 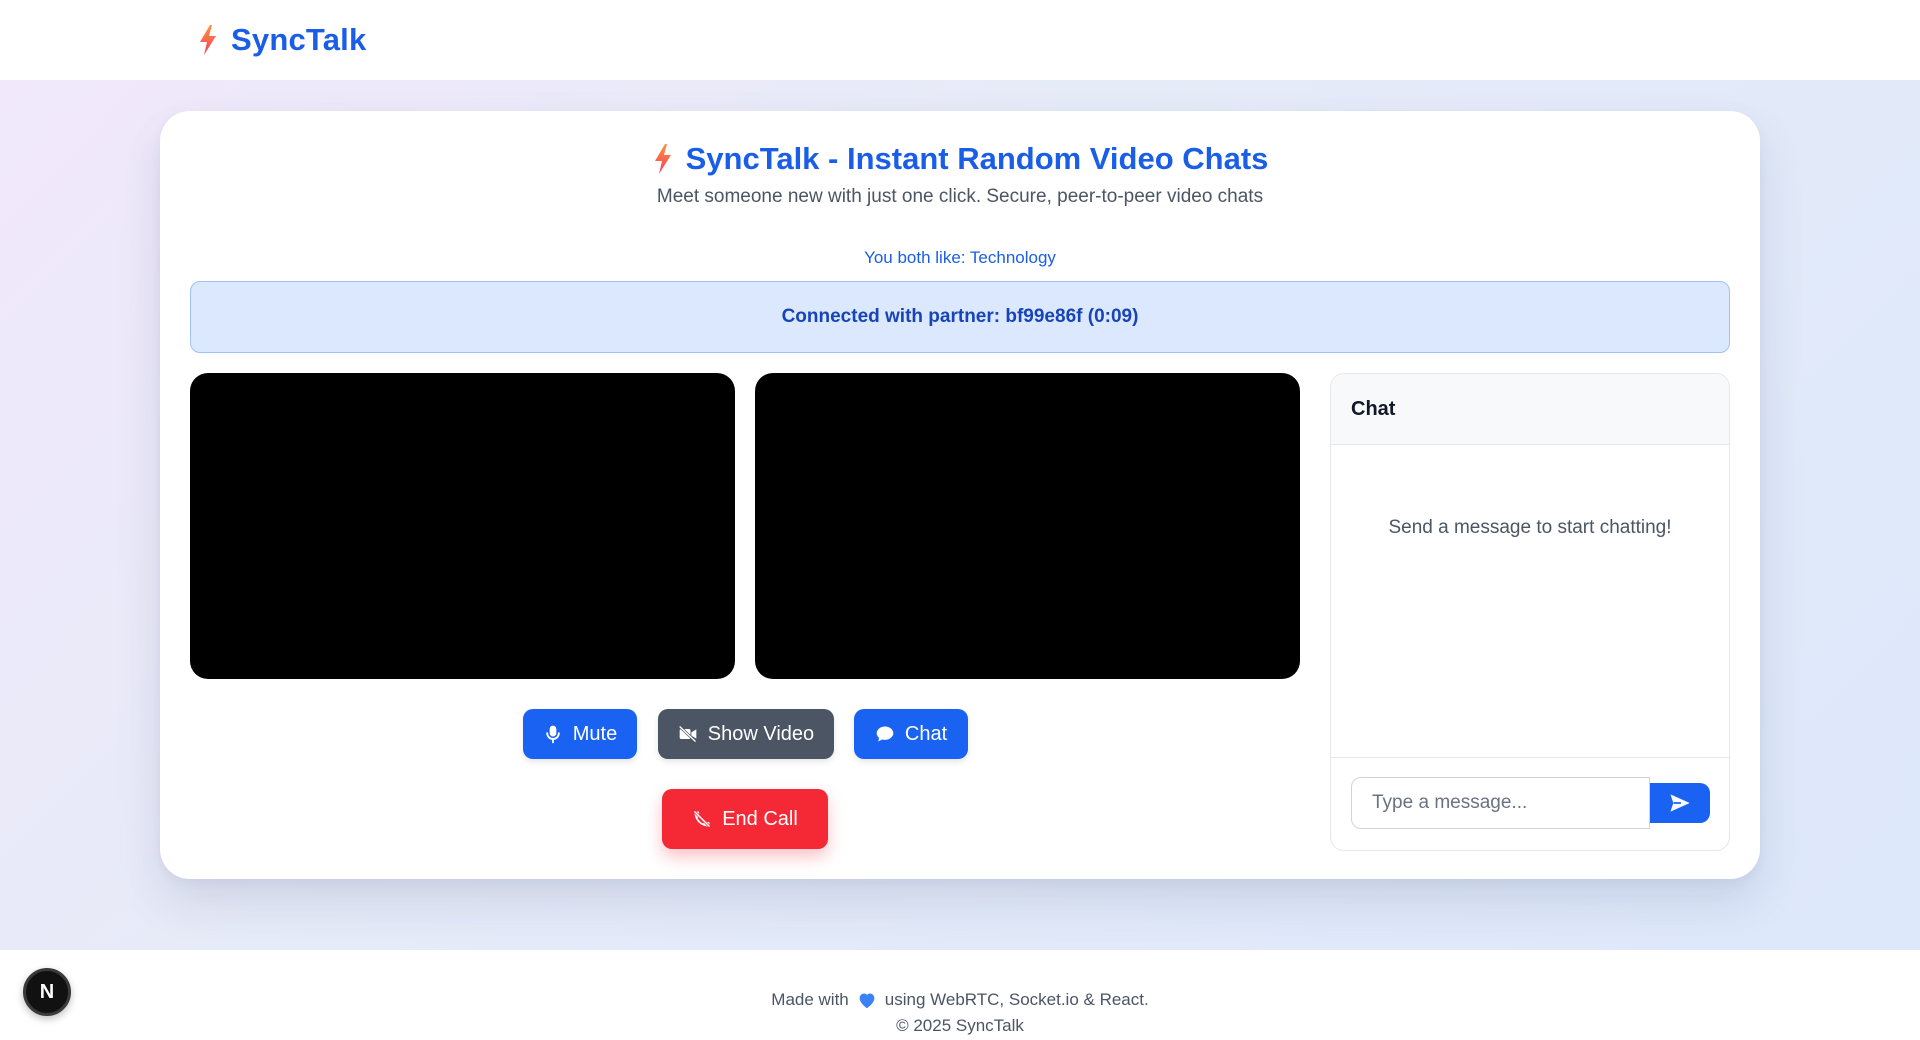 I want to click on brand-name: SyncTalk, so click(x=299, y=39).